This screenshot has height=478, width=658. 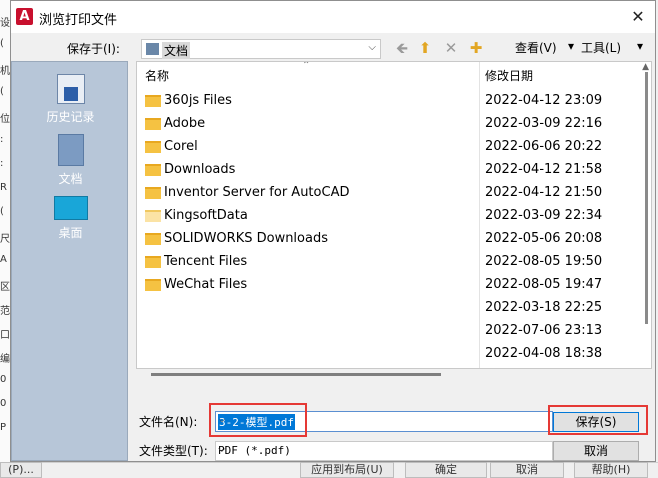 What do you see at coordinates (176, 50) in the screenshot?
I see `save-in-value: 文档` at bounding box center [176, 50].